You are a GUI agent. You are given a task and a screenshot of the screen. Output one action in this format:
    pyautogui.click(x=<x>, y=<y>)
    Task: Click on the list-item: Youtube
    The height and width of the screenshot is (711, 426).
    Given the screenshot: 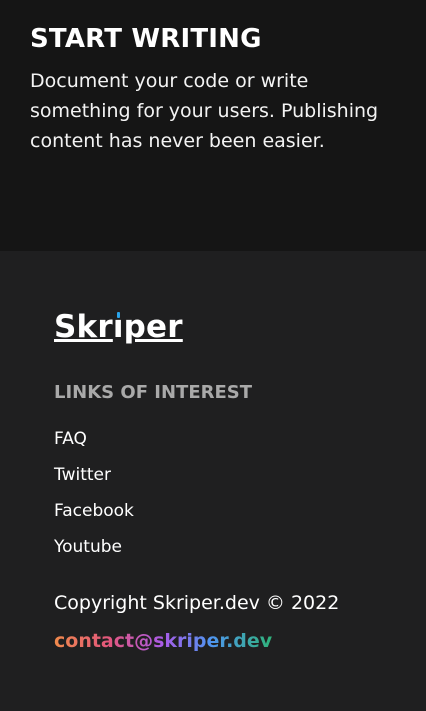 What is the action you would take?
    pyautogui.click(x=94, y=552)
    